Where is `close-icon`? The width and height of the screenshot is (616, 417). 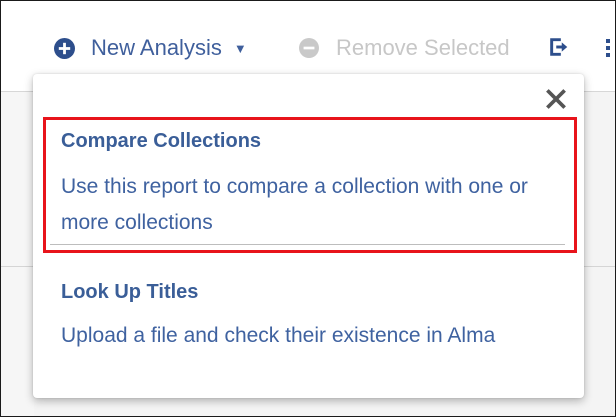 close-icon is located at coordinates (556, 99).